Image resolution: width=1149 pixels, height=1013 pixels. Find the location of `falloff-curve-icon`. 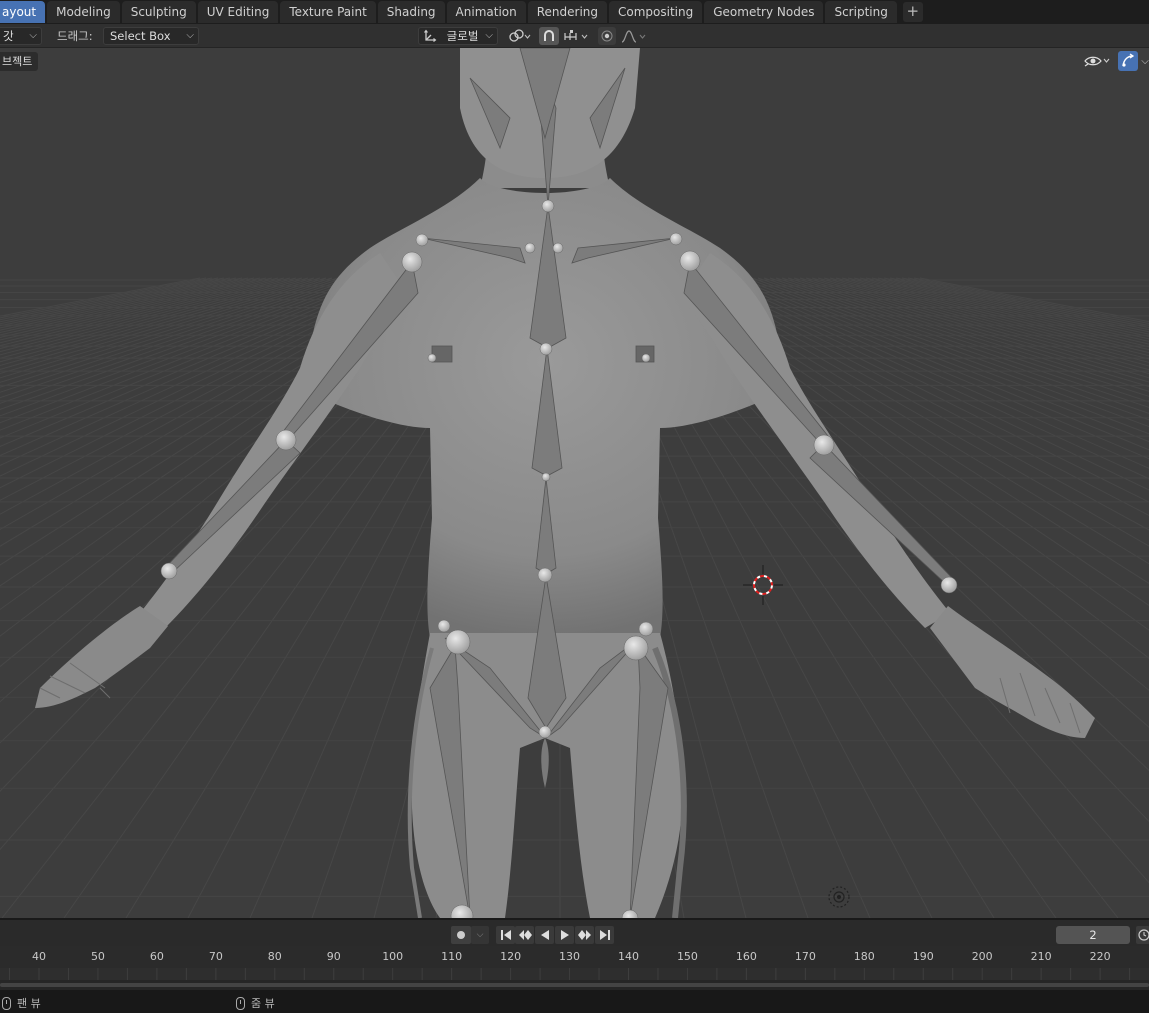

falloff-curve-icon is located at coordinates (633, 36).